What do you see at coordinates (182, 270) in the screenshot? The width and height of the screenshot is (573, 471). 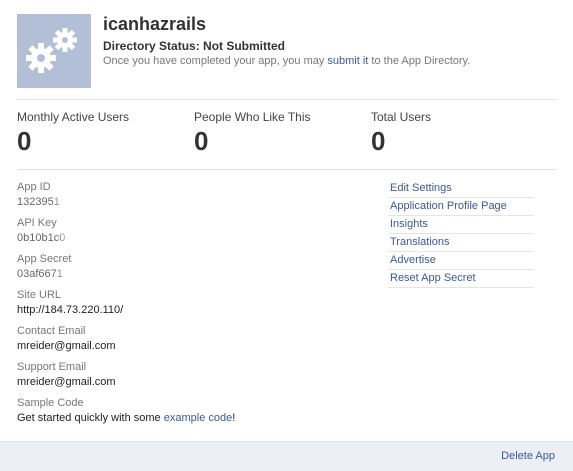 I see `app-secret-field: App Secret 03af6671` at bounding box center [182, 270].